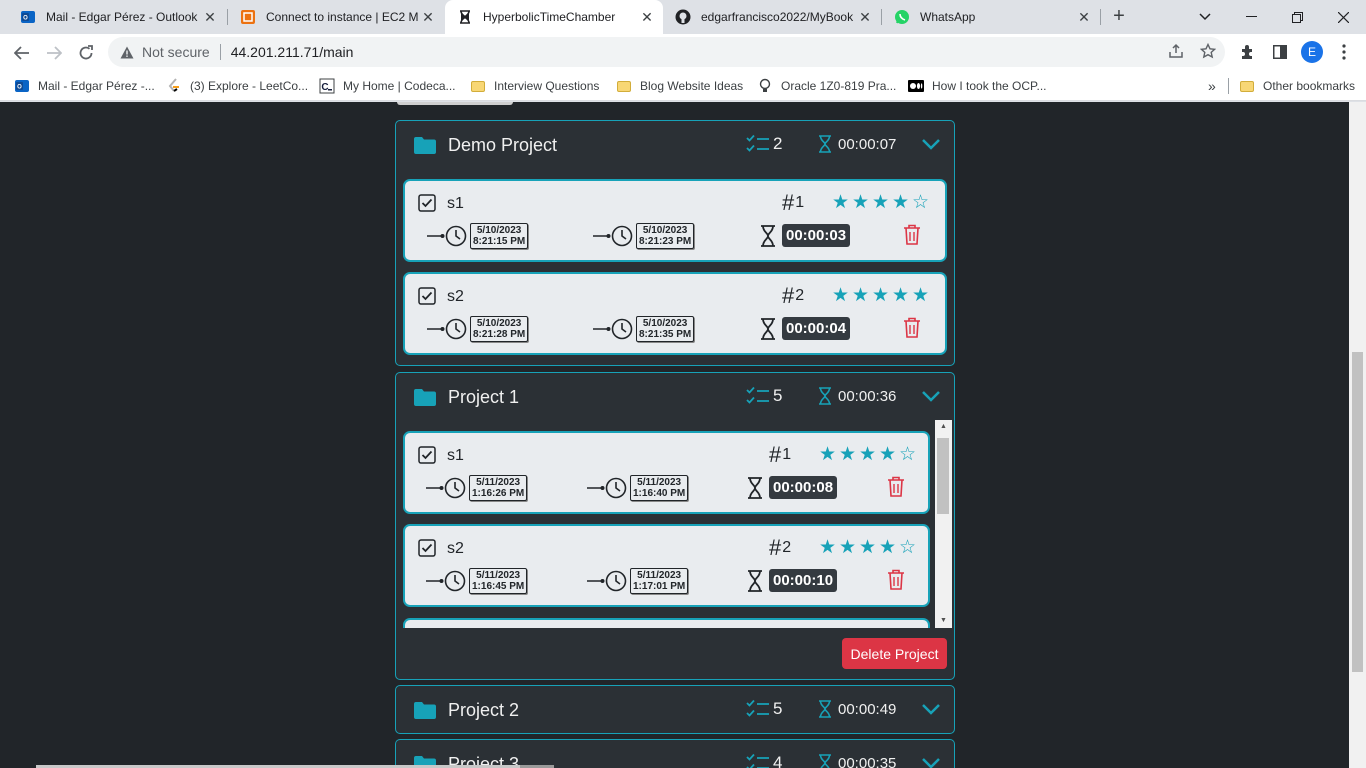  What do you see at coordinates (675, 397) in the screenshot?
I see `project-header: Project 1 5 00:00:36` at bounding box center [675, 397].